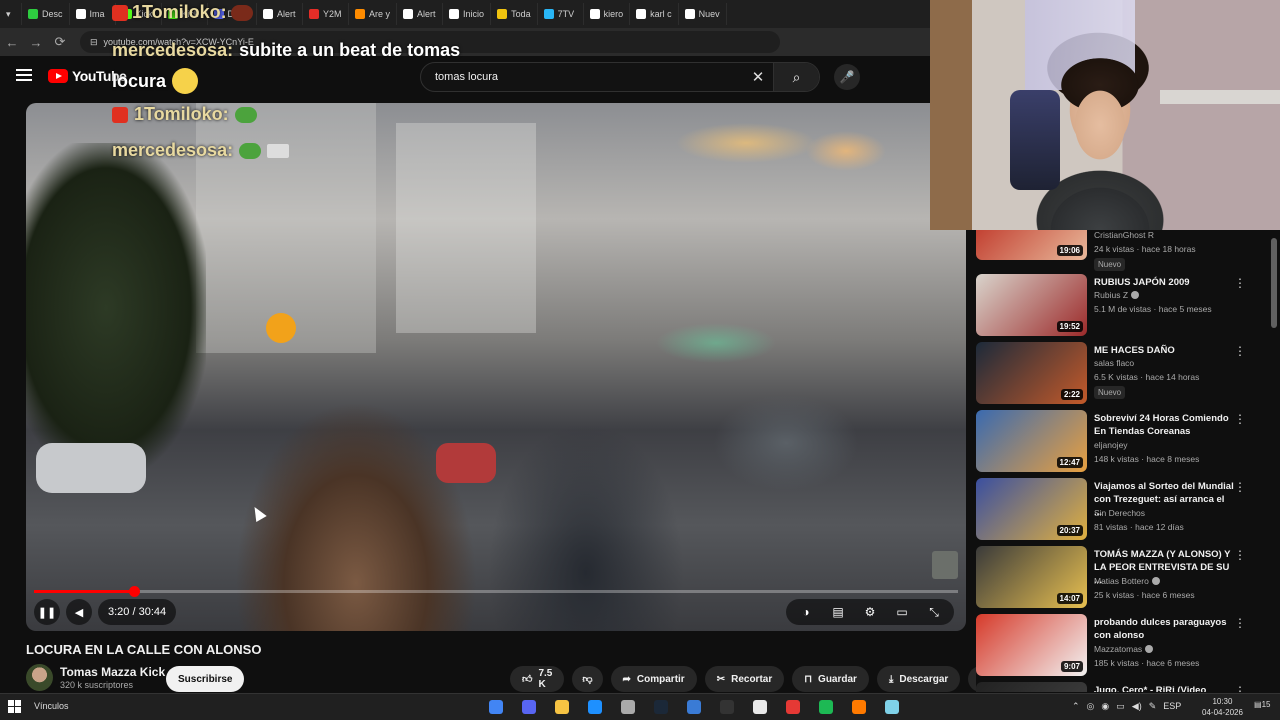 This screenshot has width=1280, height=720. What do you see at coordinates (847, 77) in the screenshot?
I see `mic-icon: 🎤` at bounding box center [847, 77].